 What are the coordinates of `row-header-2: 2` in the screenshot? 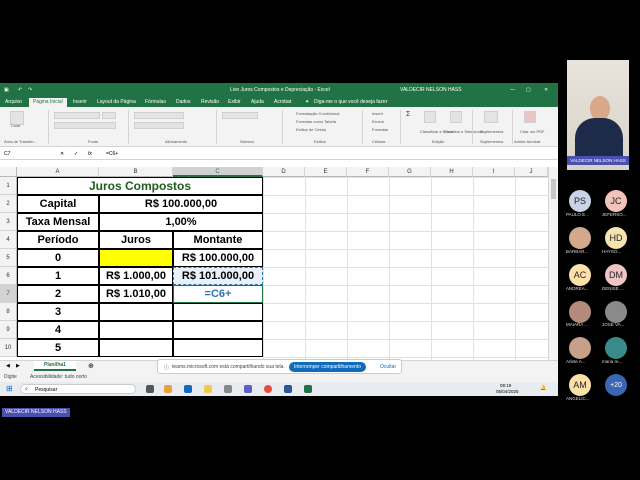 It's located at (8, 204).